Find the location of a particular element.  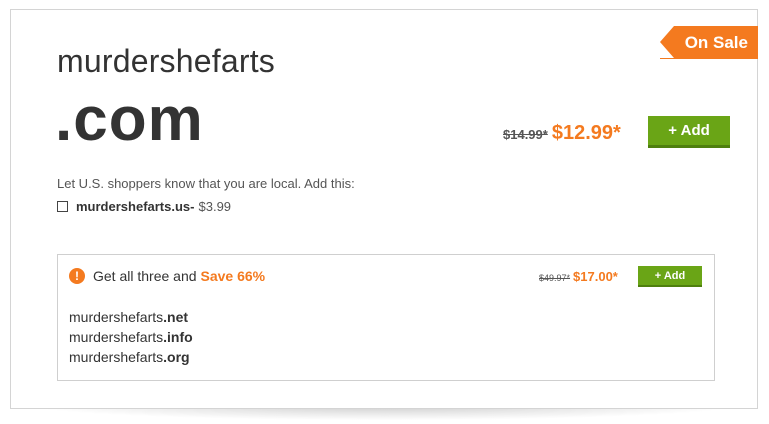

old-price: $14.99* is located at coordinates (525, 134).